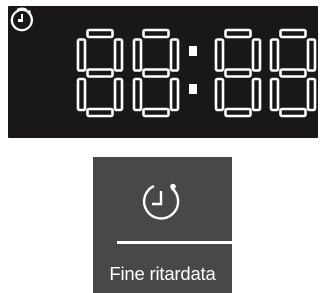 The image size is (323, 293). I want to click on colon-bottom-dot, so click(193, 89).